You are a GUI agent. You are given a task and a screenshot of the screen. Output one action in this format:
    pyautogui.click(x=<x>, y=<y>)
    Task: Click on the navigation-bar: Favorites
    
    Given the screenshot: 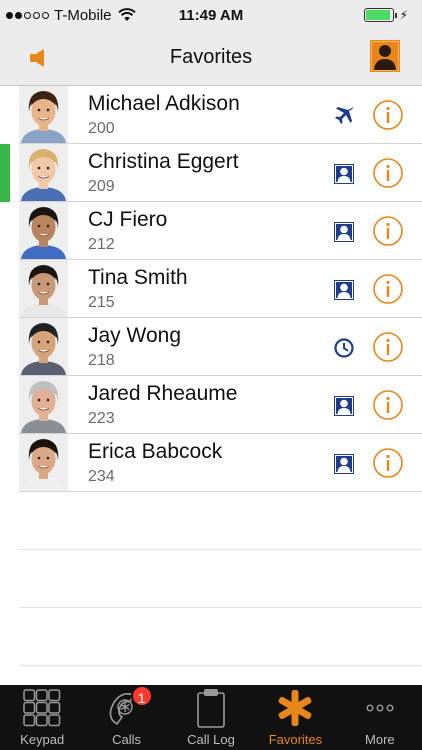 What is the action you would take?
    pyautogui.click(x=211, y=58)
    